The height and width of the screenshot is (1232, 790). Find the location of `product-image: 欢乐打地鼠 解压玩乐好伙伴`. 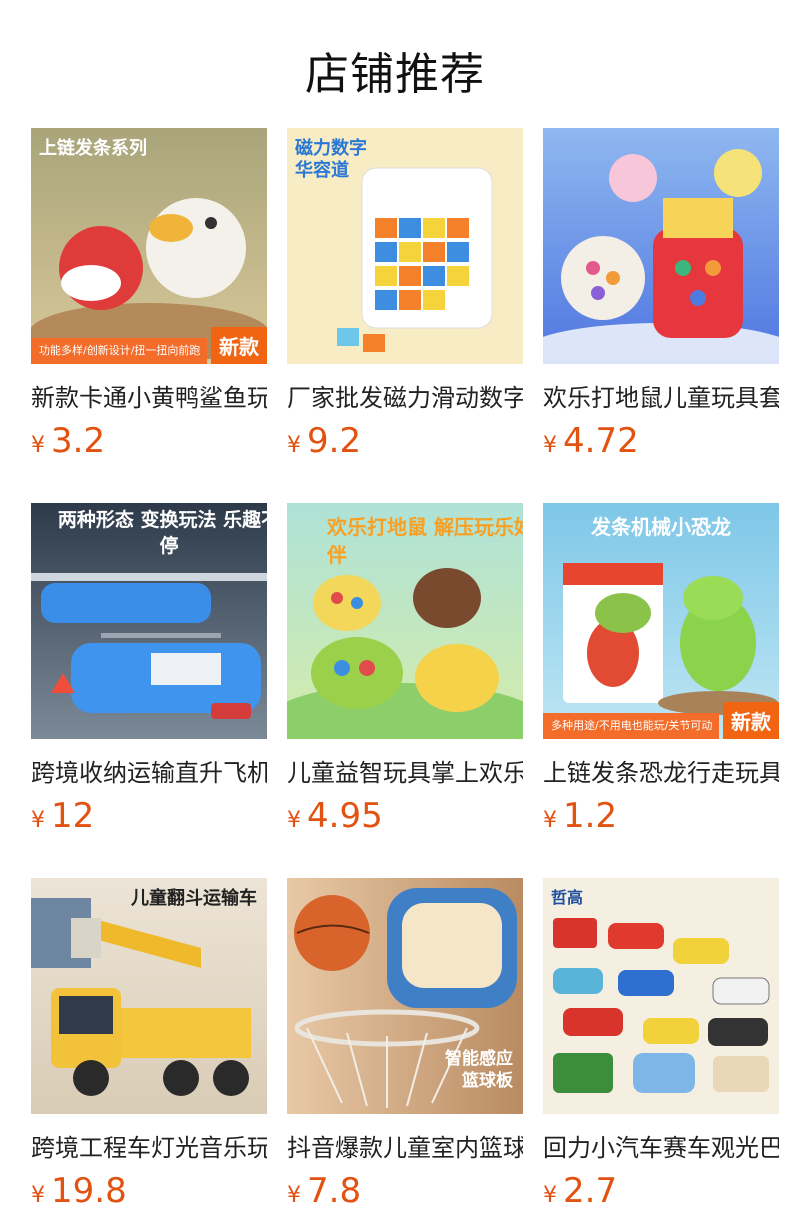

product-image: 欢乐打地鼠 解压玩乐好伙伴 is located at coordinates (405, 621).